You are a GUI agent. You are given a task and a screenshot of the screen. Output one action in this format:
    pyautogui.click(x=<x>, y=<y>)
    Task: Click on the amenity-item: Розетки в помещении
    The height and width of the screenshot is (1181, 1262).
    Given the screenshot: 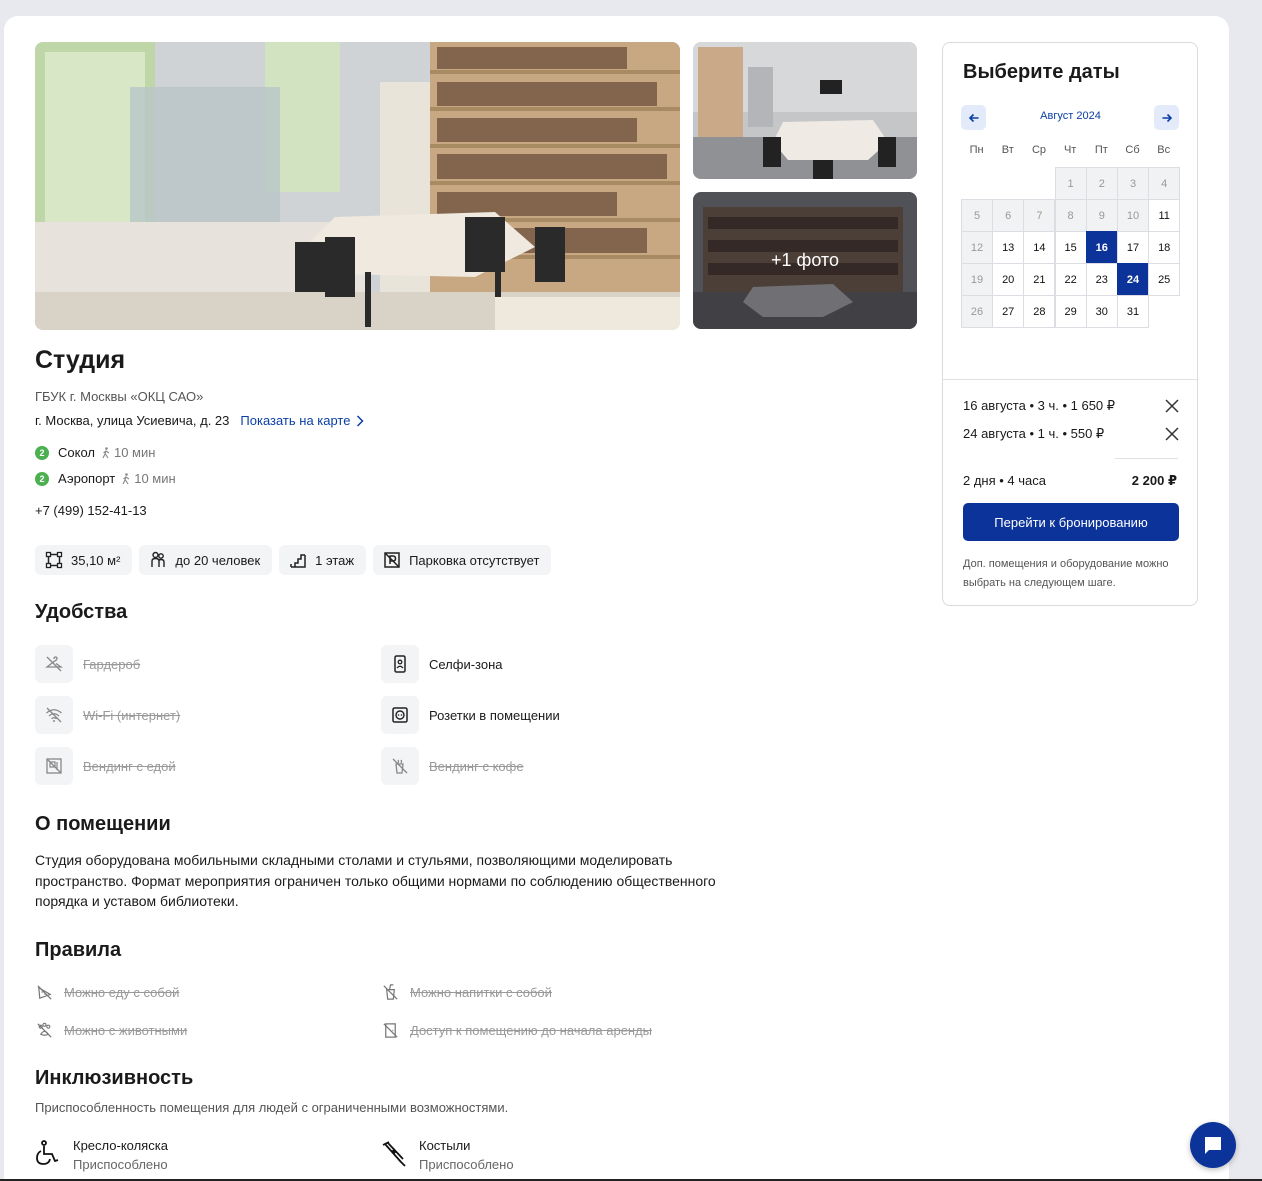 What is the action you would take?
    pyautogui.click(x=470, y=715)
    